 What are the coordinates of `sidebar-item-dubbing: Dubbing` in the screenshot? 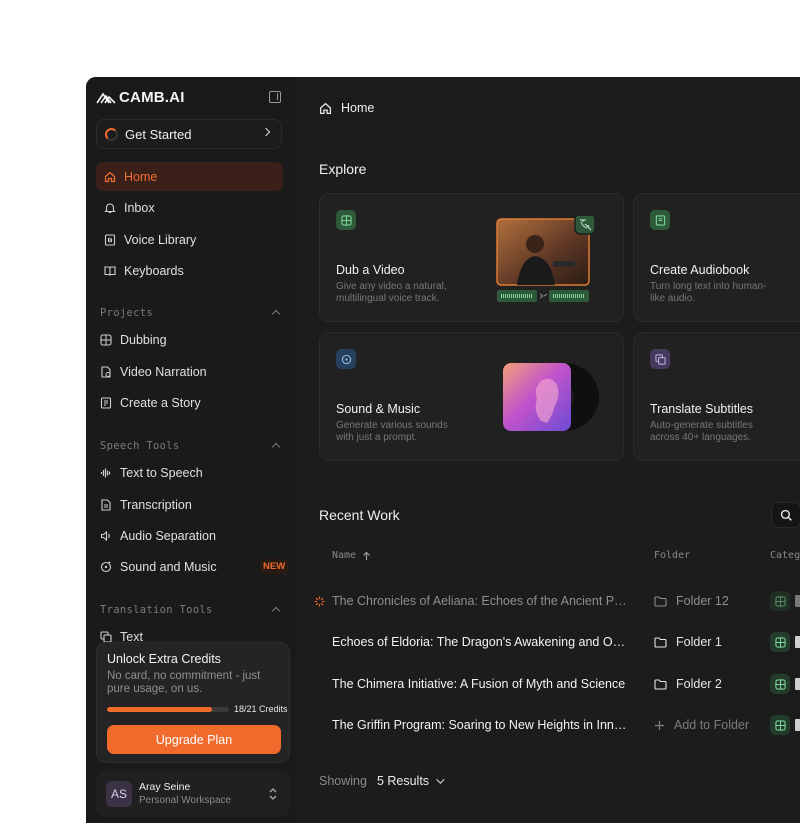 It's located at (133, 340).